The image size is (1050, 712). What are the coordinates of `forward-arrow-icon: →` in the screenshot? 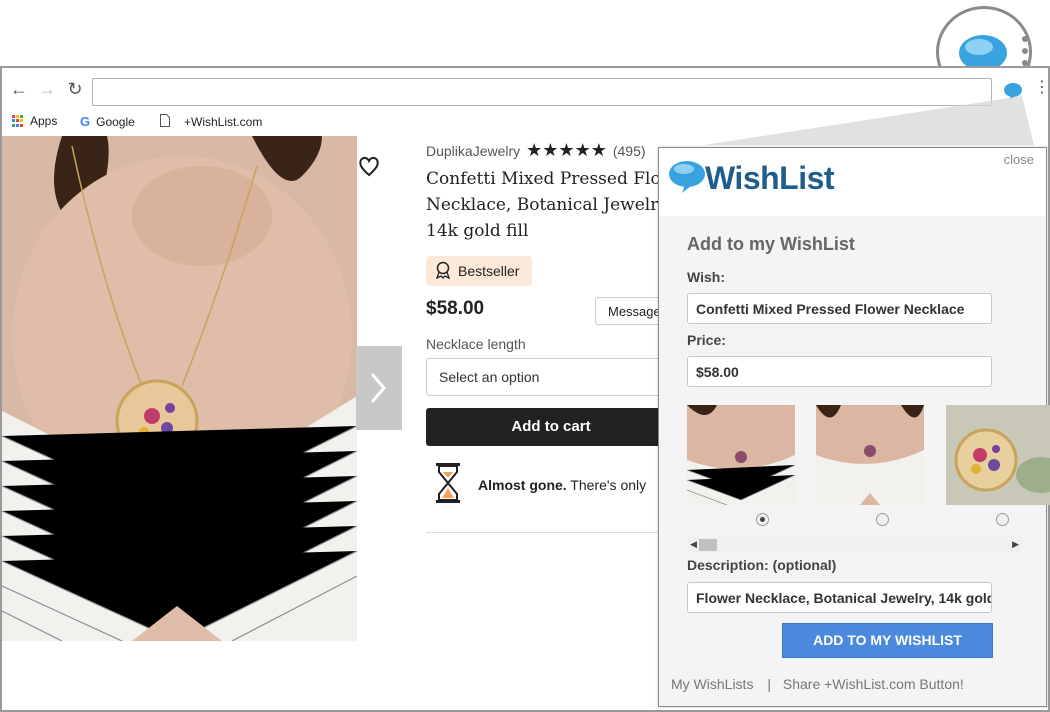 It's located at (47, 89).